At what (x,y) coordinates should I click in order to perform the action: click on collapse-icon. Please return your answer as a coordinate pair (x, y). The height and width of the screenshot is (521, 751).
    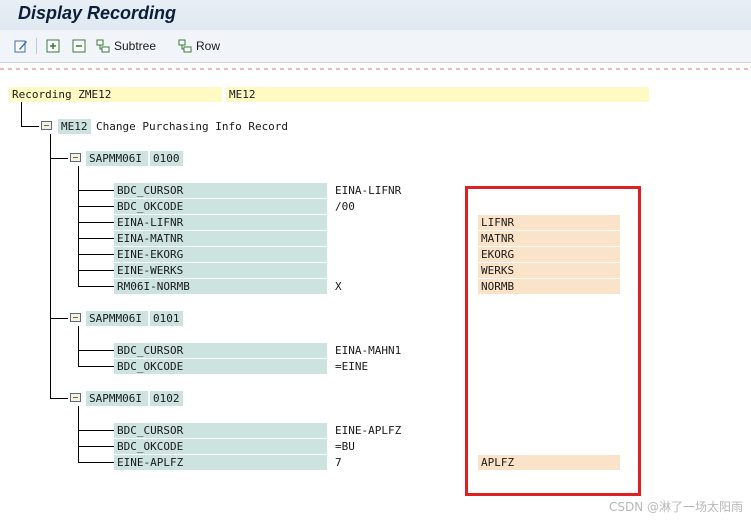
    Looking at the image, I should click on (79, 46).